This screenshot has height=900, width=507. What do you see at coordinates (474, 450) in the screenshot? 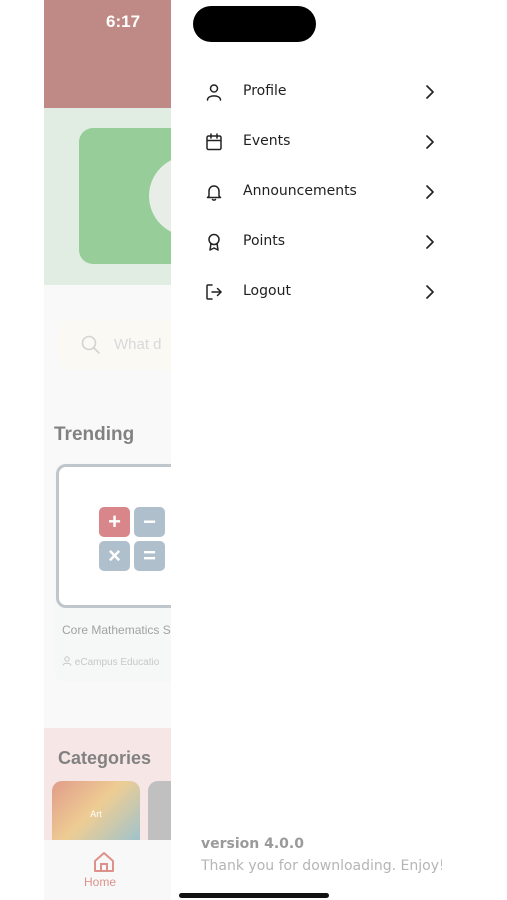
I see `frame-right-edge` at bounding box center [474, 450].